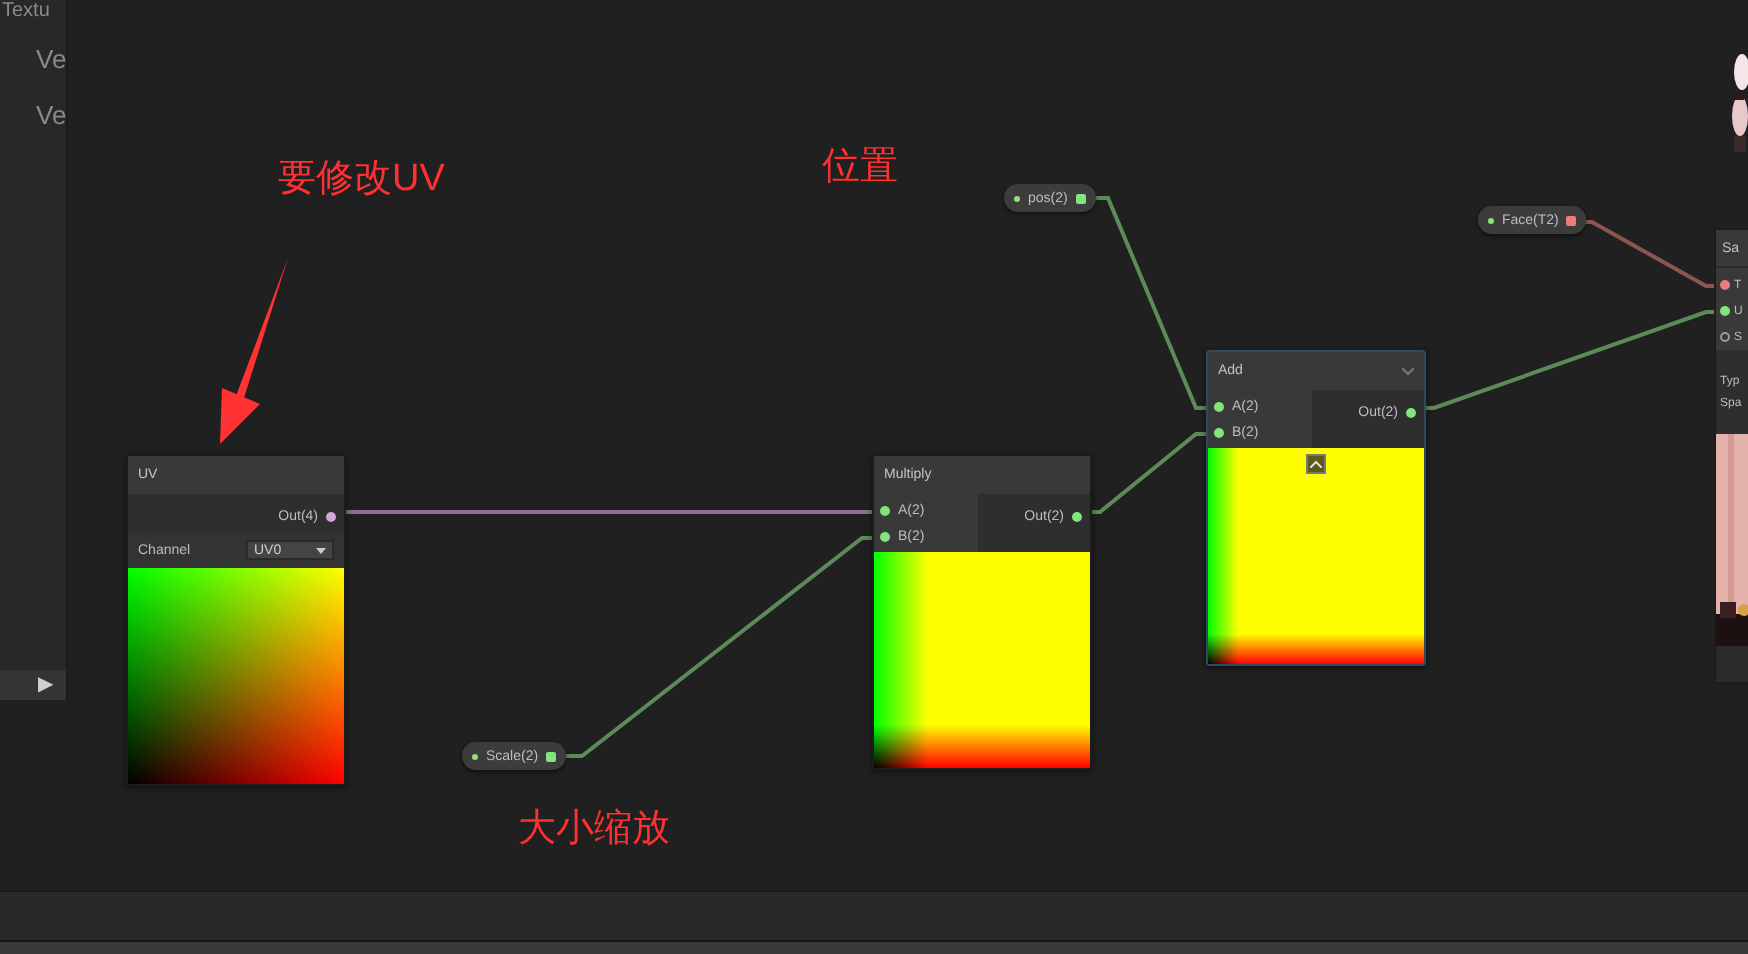 This screenshot has width=1748, height=954. What do you see at coordinates (1316, 464) in the screenshot?
I see `collapse-button` at bounding box center [1316, 464].